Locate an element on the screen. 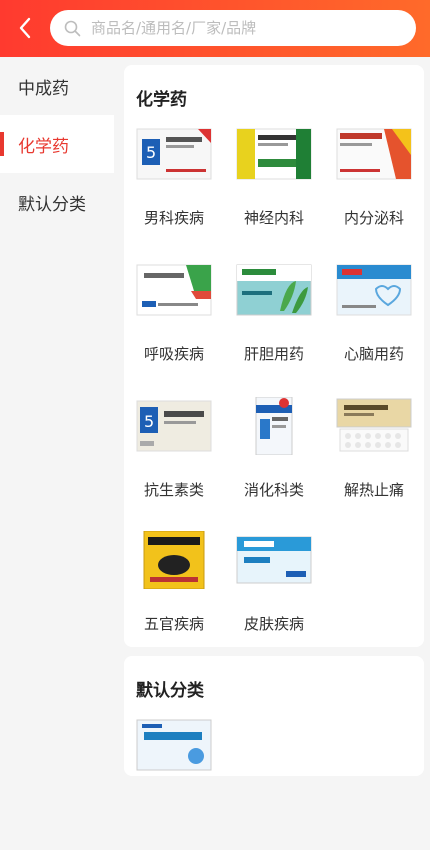 The height and width of the screenshot is (850, 430). category-label: 内分泌科 is located at coordinates (373, 218).